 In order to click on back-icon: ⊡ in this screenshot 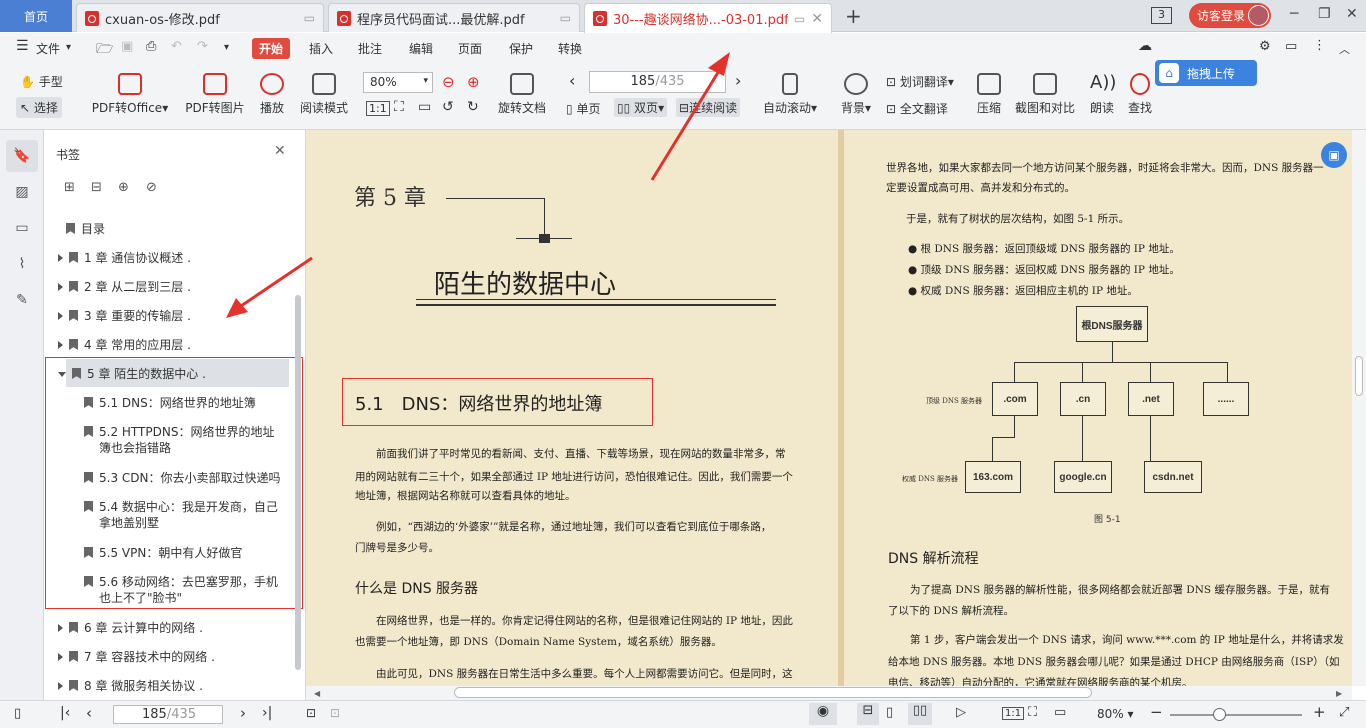, I will do `click(311, 713)`.